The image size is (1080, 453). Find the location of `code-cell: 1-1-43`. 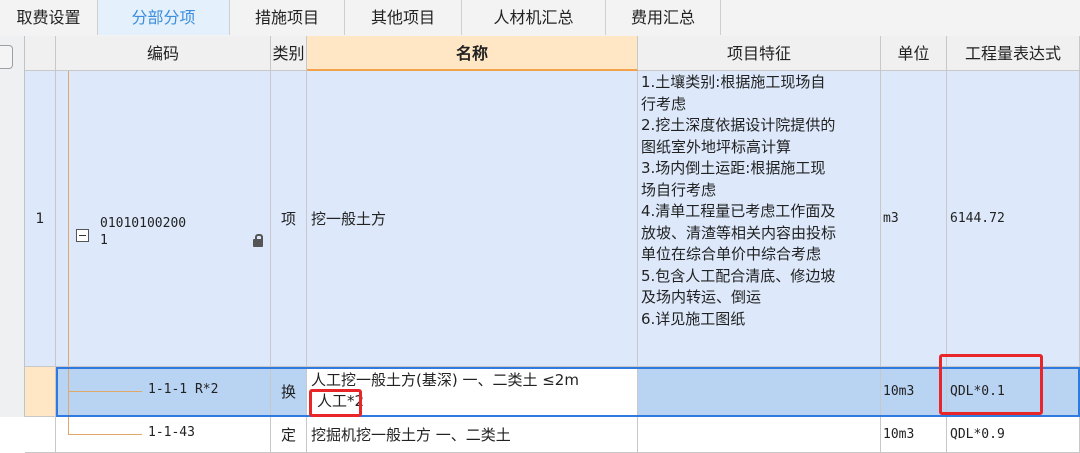

code-cell: 1-1-43 is located at coordinates (163, 435).